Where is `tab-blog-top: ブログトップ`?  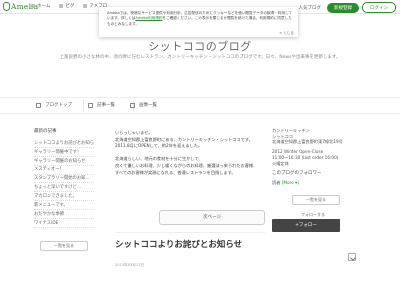 tab-blog-top: ブログトップ is located at coordinates (54, 105).